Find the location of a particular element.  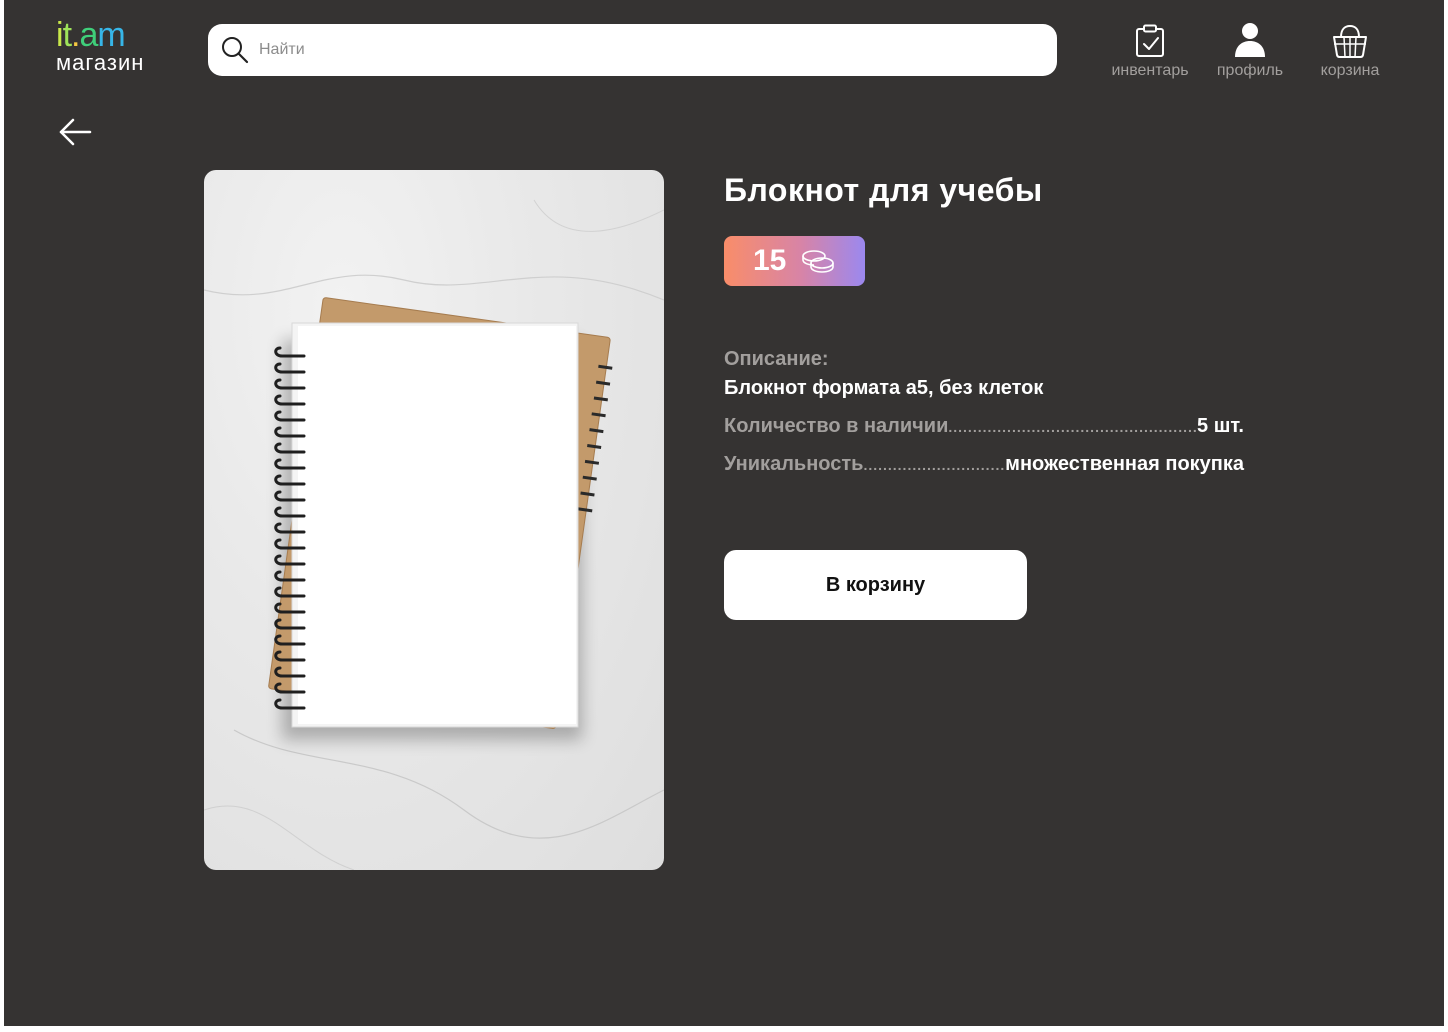

nav-inventory: инвентарь is located at coordinates (1150, 51).